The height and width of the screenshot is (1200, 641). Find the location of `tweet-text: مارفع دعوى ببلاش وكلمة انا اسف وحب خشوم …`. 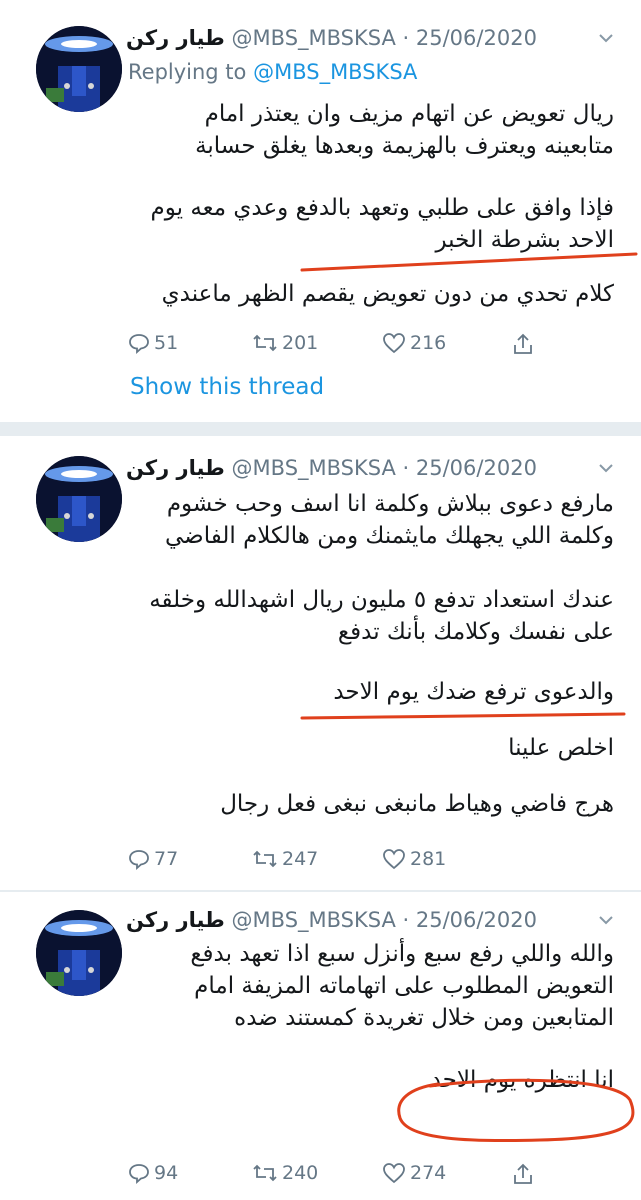

tweet-text: مارفع دعوى ببلاش وكلمة انا اسف وحب خشوم … is located at coordinates (389, 520).